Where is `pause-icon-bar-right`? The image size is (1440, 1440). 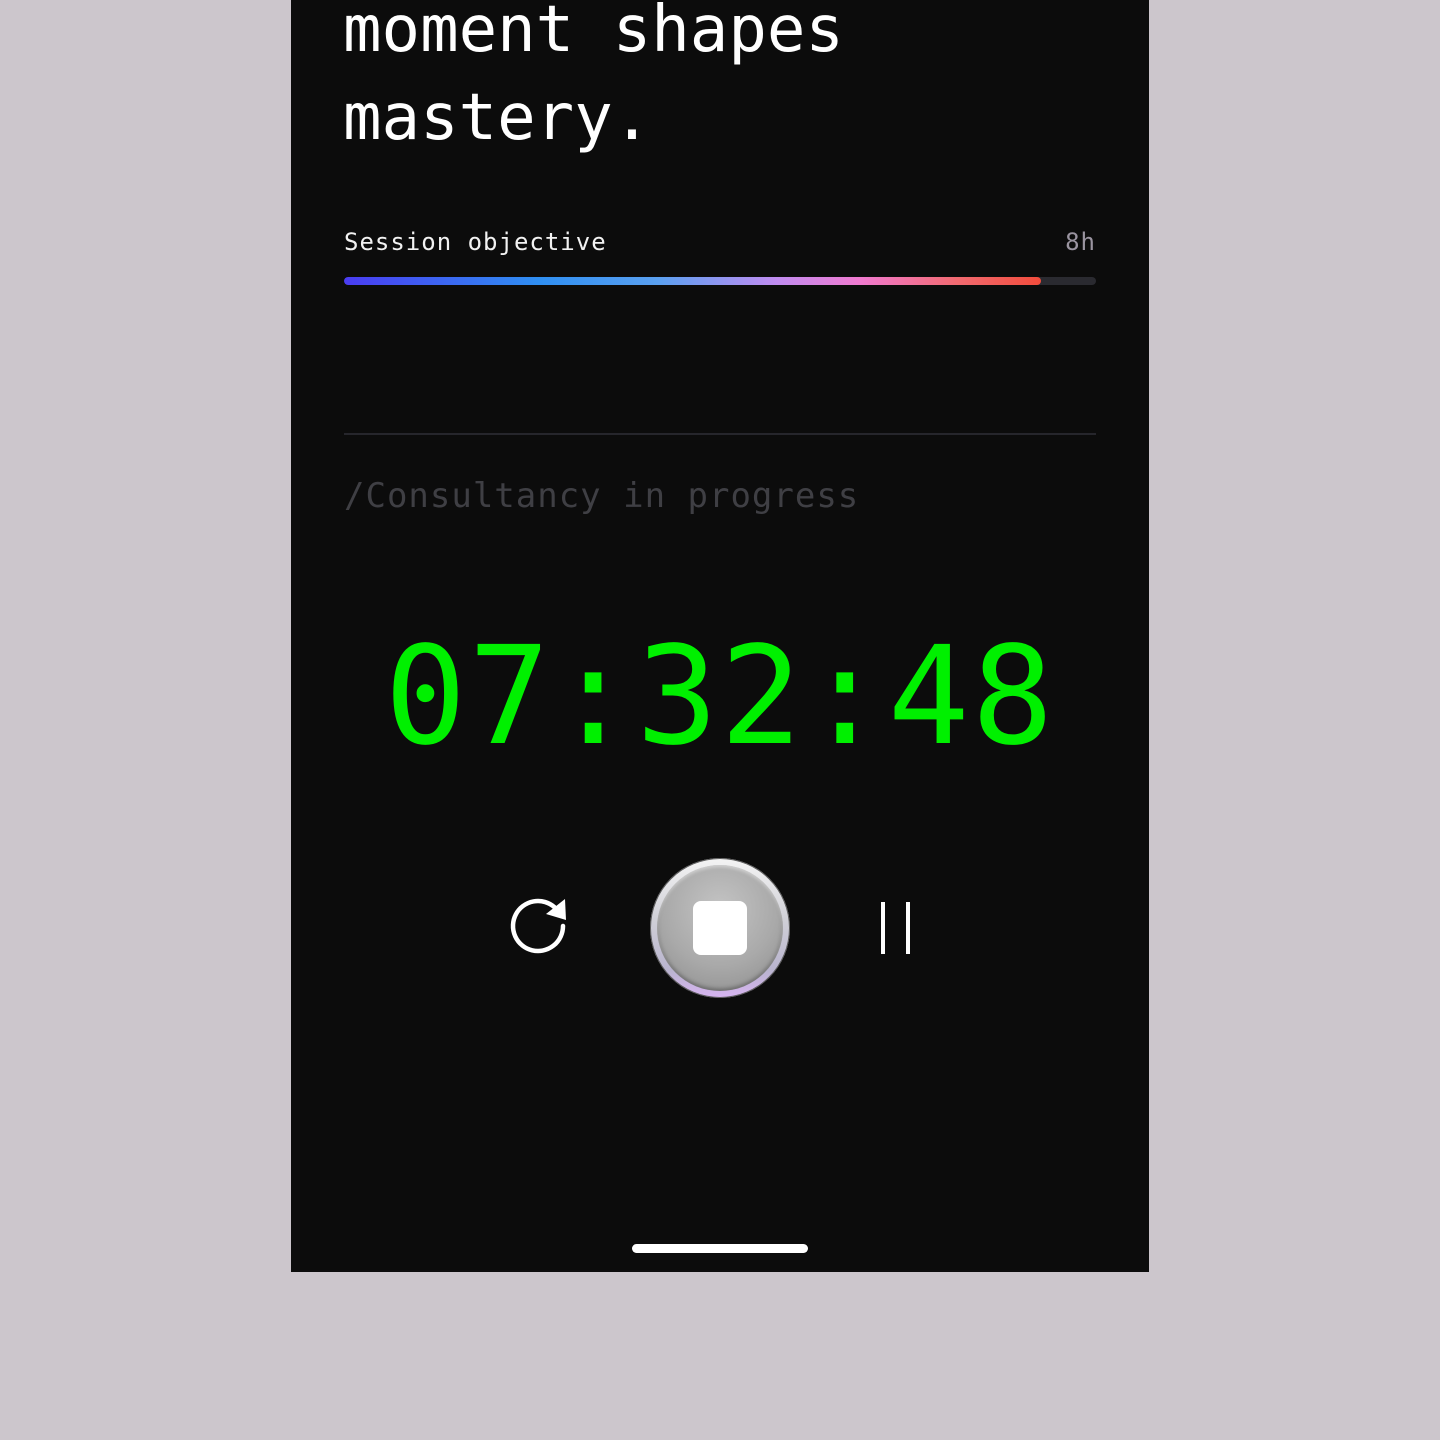
pause-icon-bar-right is located at coordinates (908, 928).